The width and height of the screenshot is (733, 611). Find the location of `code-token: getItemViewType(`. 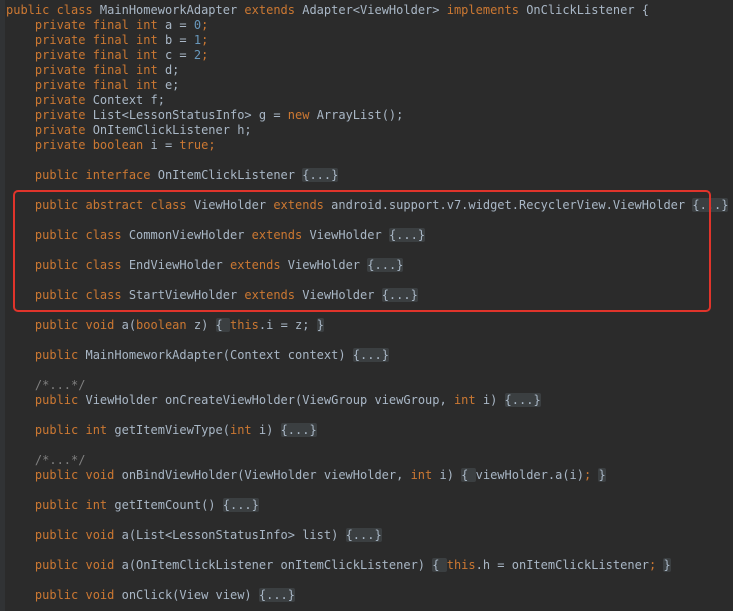

code-token: getItemViewType( is located at coordinates (172, 430).